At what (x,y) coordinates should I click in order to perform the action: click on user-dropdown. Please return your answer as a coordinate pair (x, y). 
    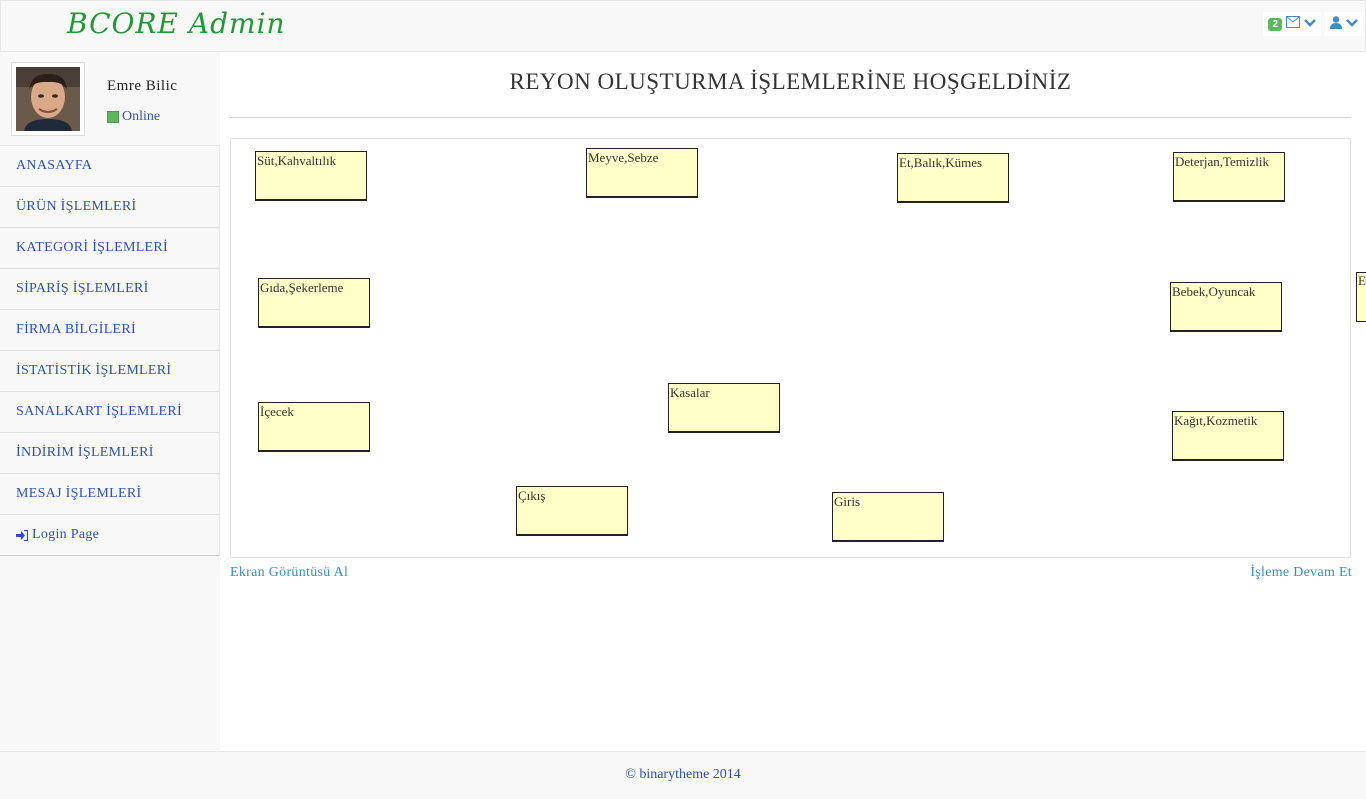
    Looking at the image, I should click on (1344, 24).